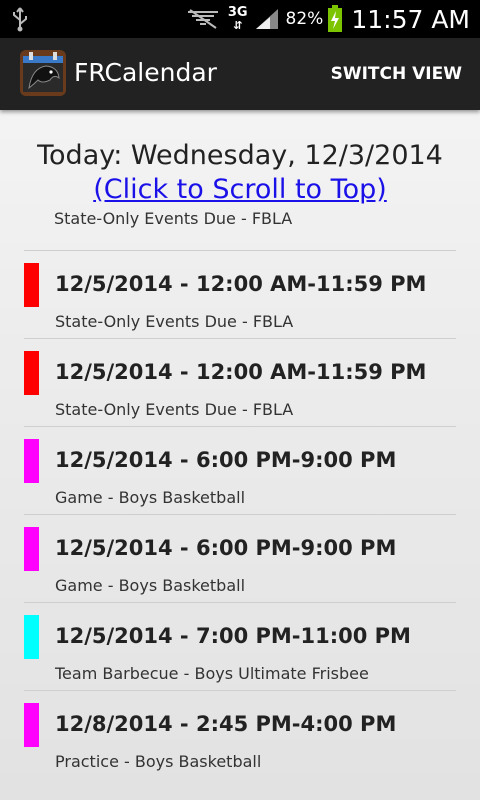 Image resolution: width=480 pixels, height=800 pixels. Describe the element at coordinates (266, 19) in the screenshot. I see `cell-signal-icon` at that location.